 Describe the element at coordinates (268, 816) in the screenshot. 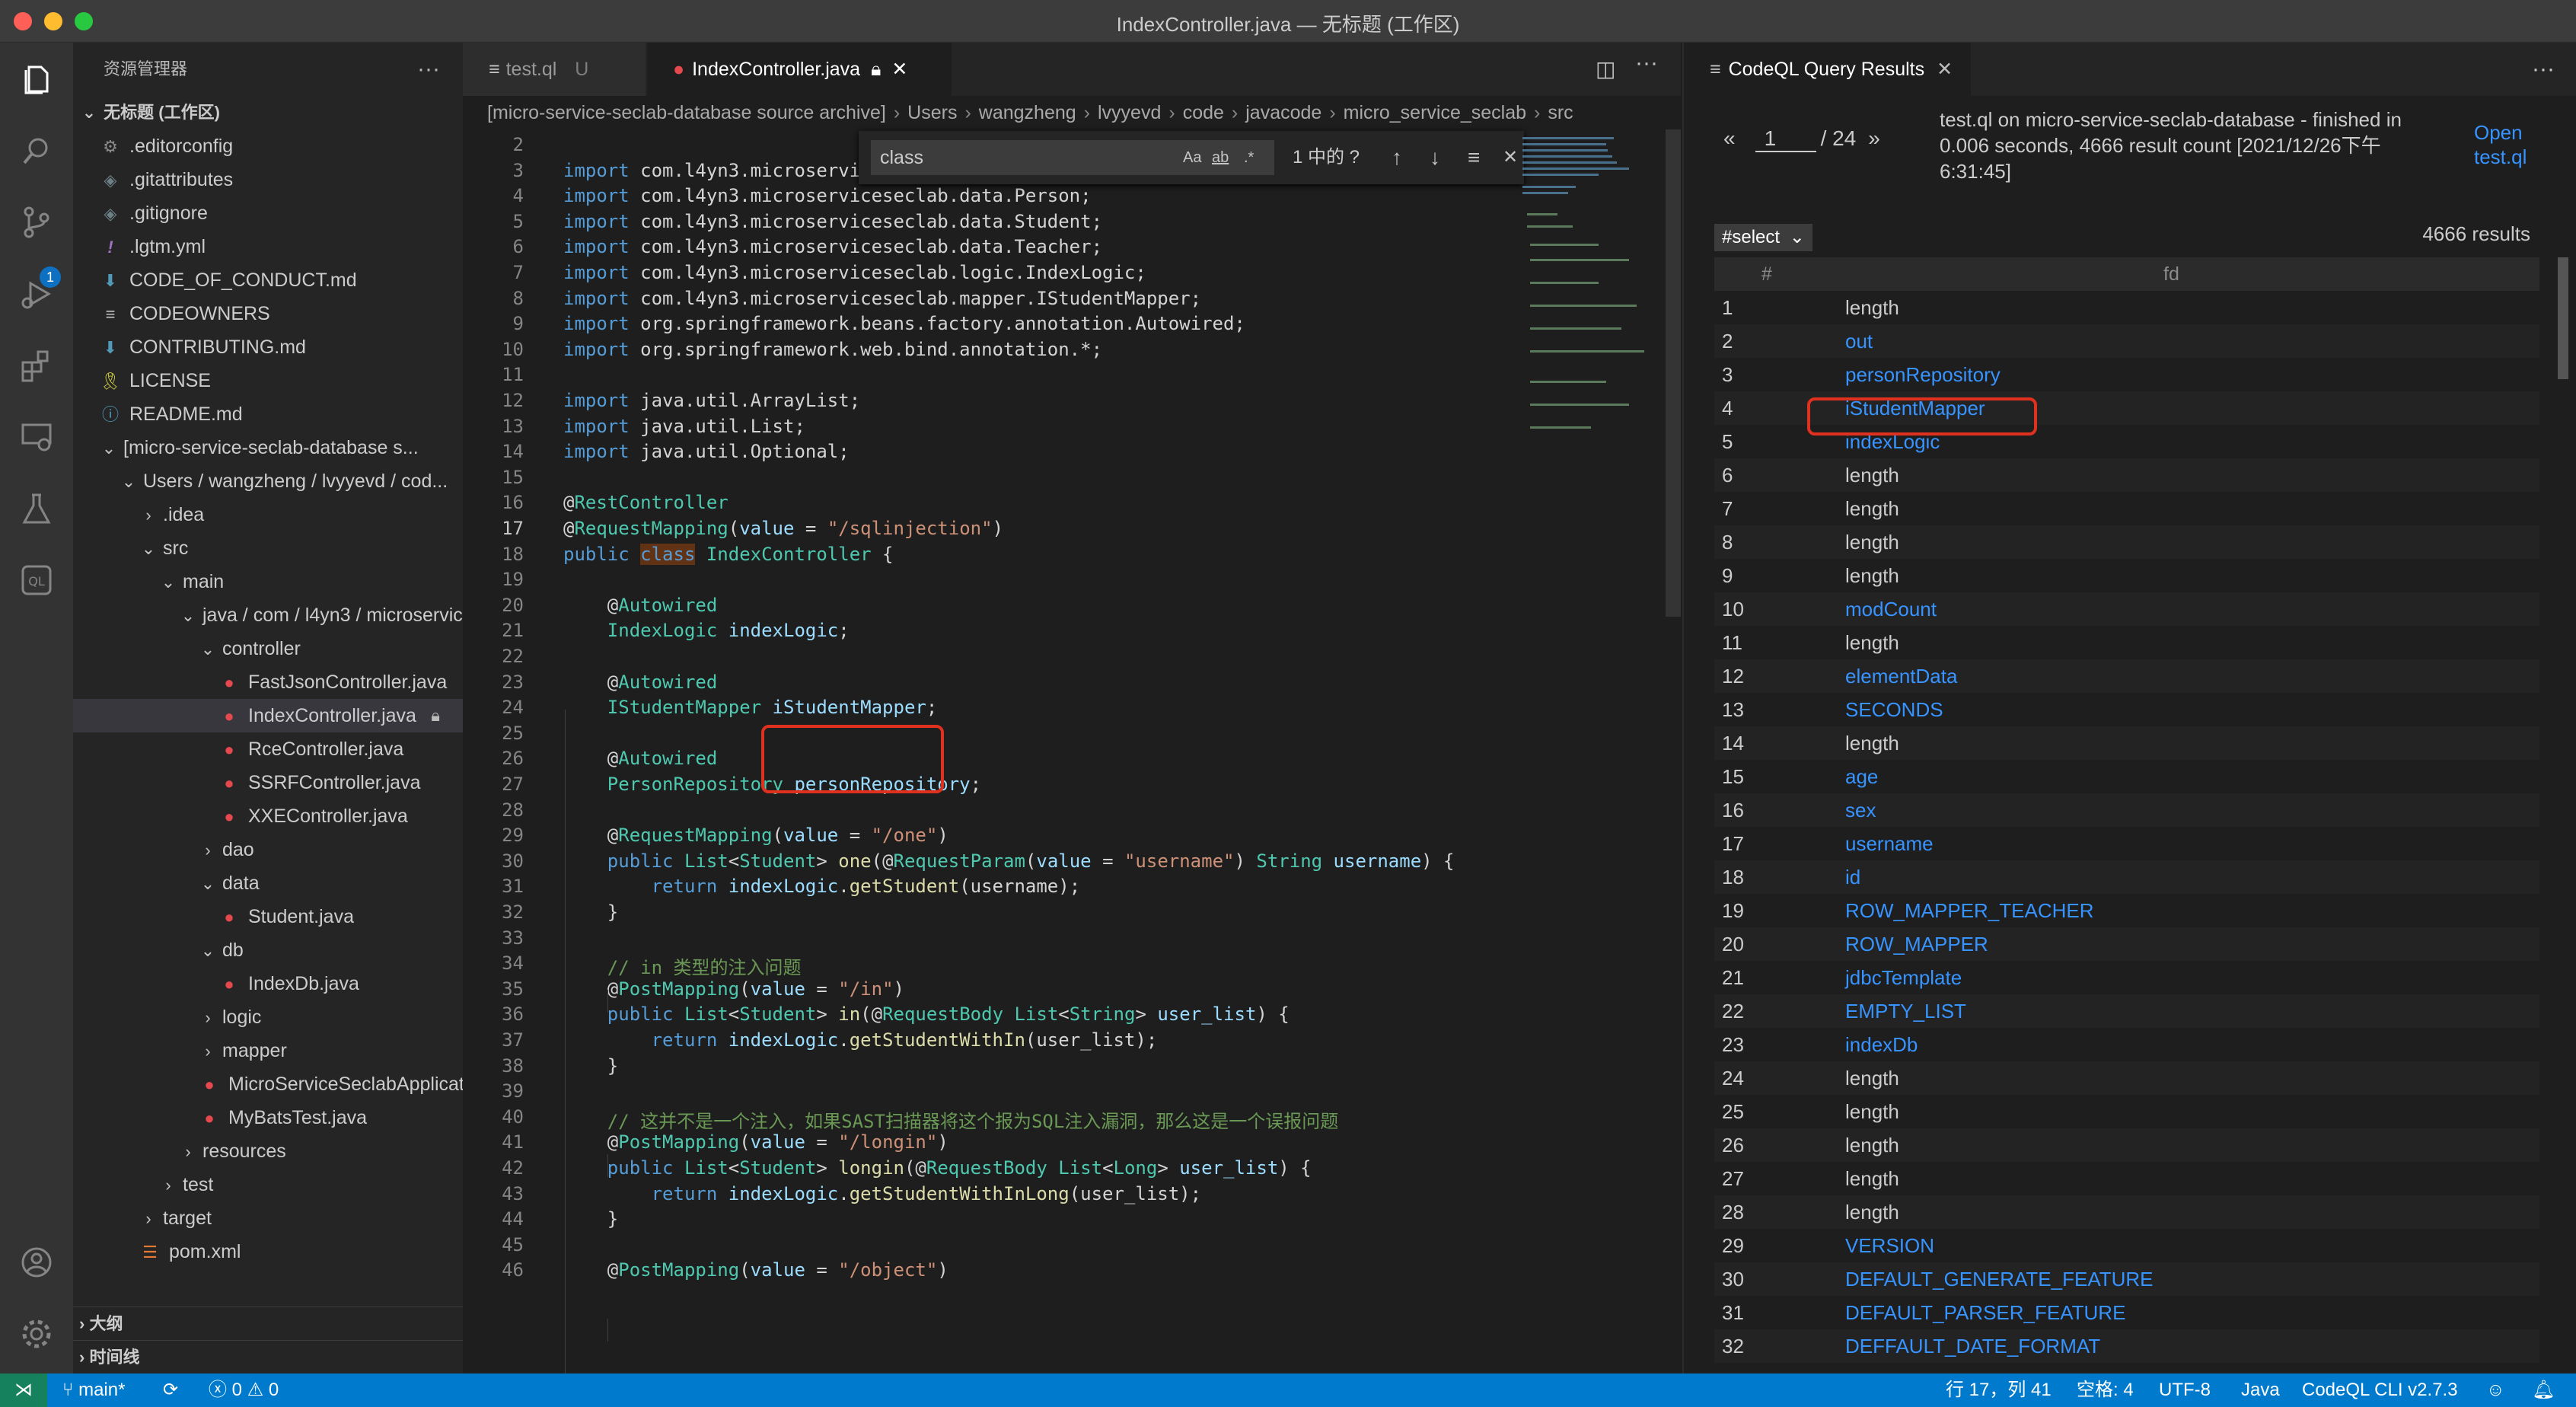

I see `tree-file: ● XXEController.java` at that location.